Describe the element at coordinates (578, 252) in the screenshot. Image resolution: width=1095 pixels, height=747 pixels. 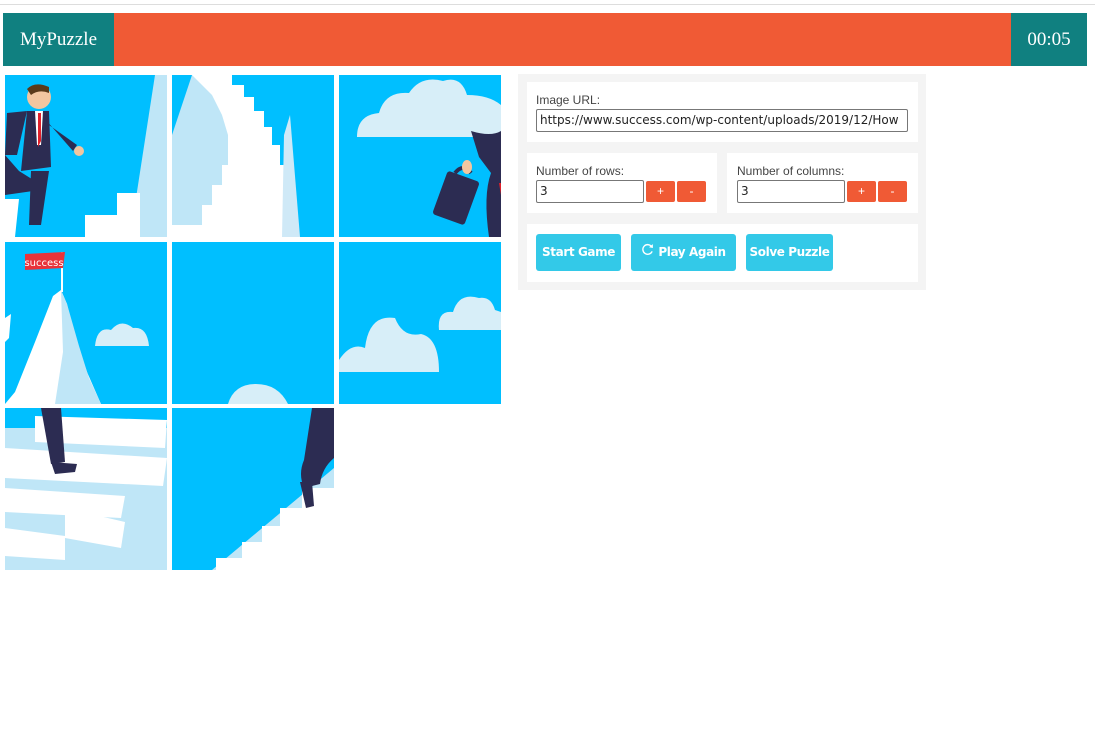
I see `start-game-button: Start Game` at that location.